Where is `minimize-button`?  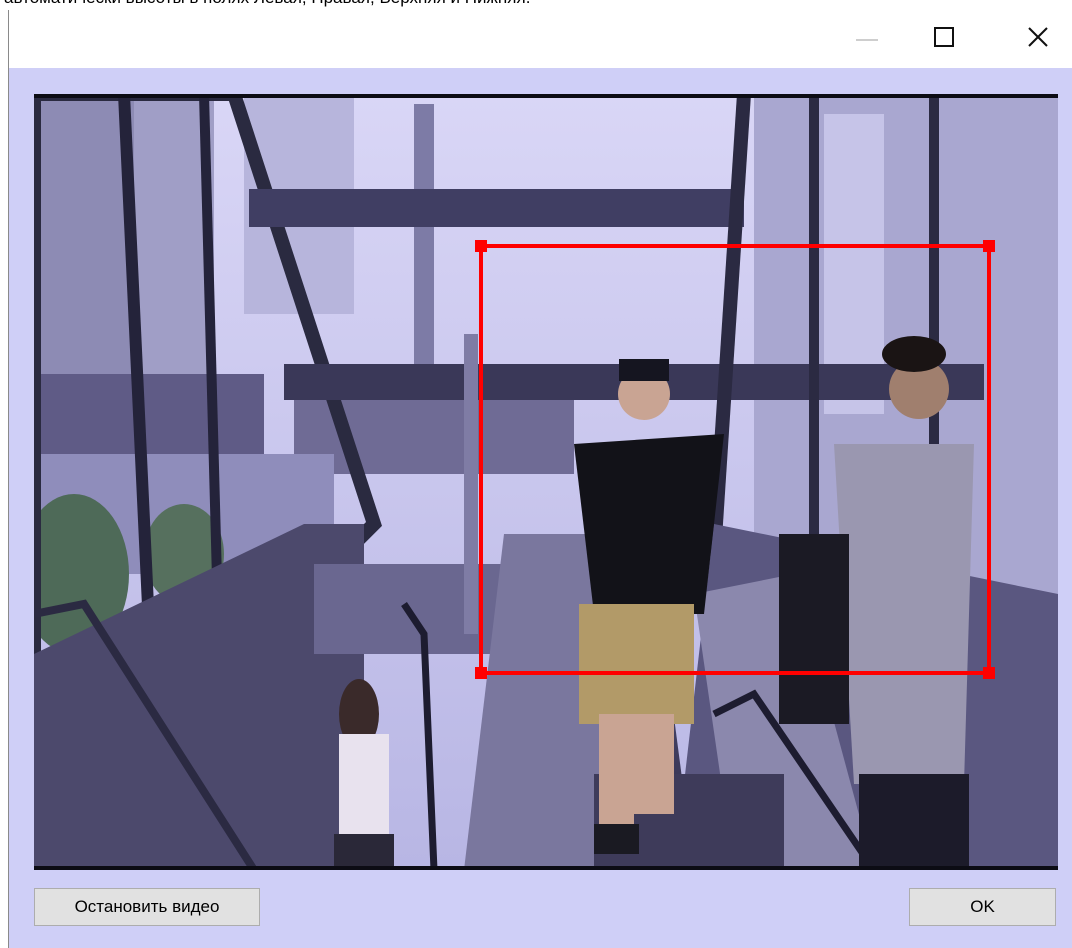
minimize-button is located at coordinates (869, 39).